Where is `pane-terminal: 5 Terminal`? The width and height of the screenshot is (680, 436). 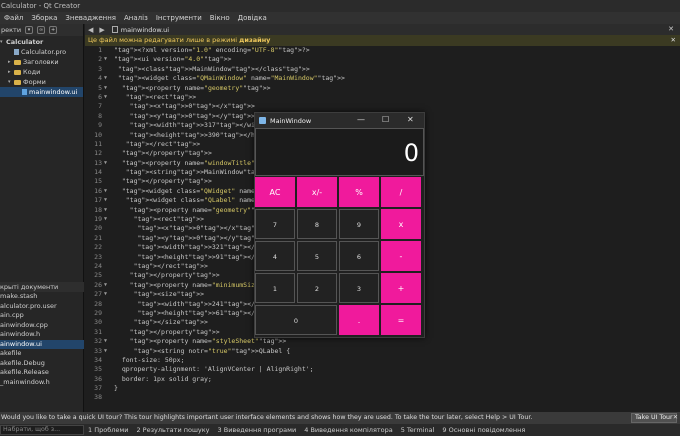
pane-terminal: 5 Terminal is located at coordinates (418, 430).